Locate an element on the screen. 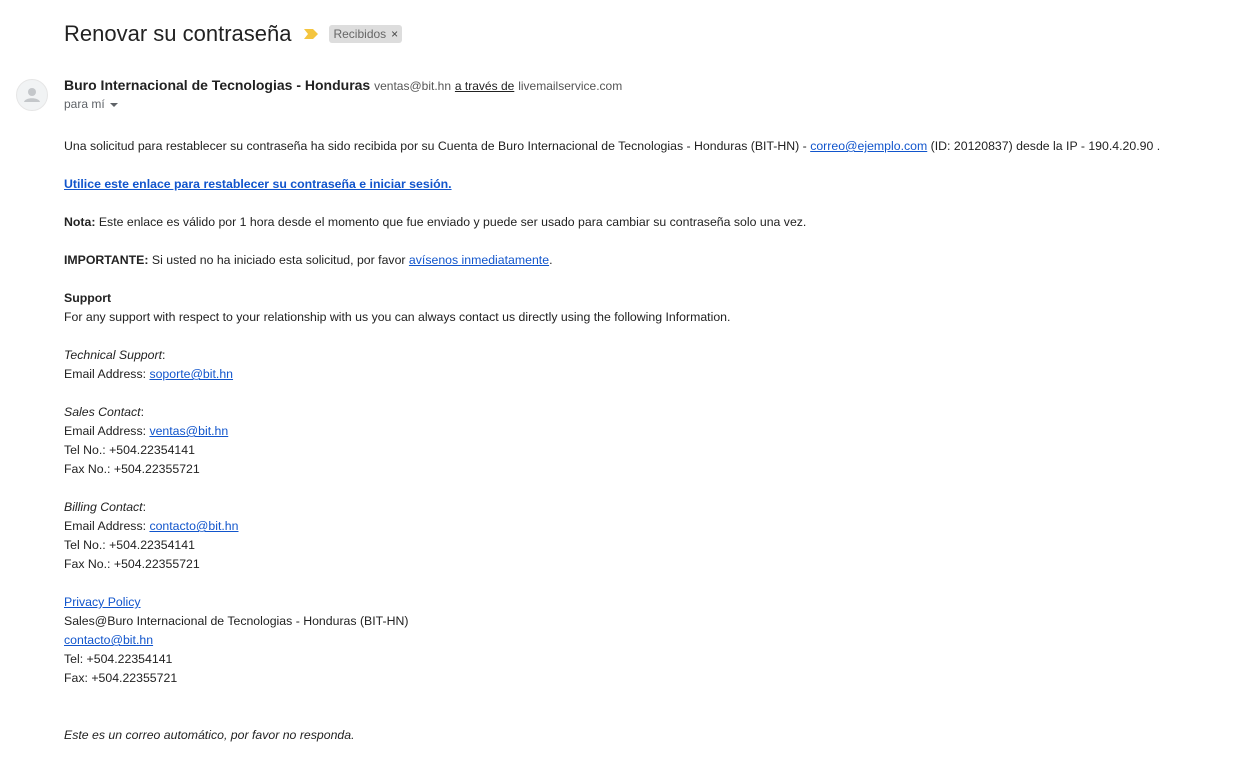  account-email-link: correo@ejemplo.com is located at coordinates (868, 146).